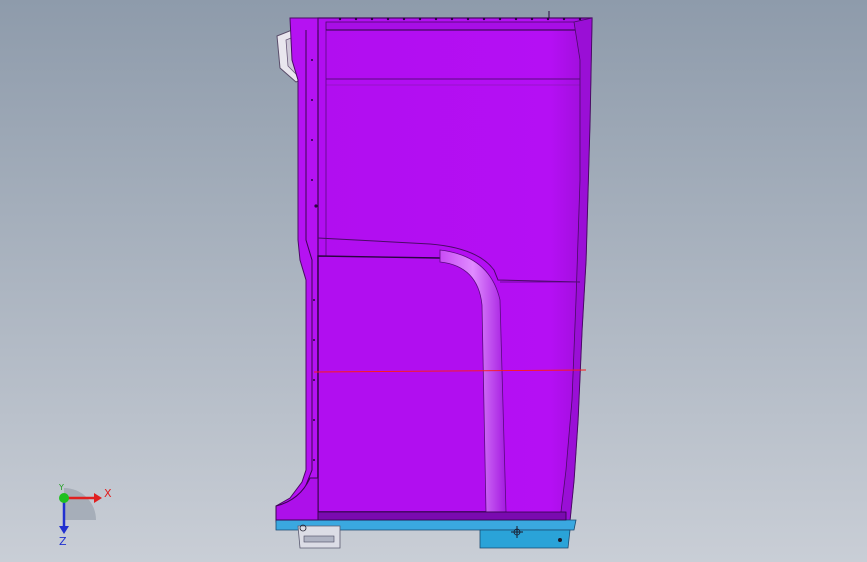  What do you see at coordinates (98, 498) in the screenshot?
I see `x-axis-arrow` at bounding box center [98, 498].